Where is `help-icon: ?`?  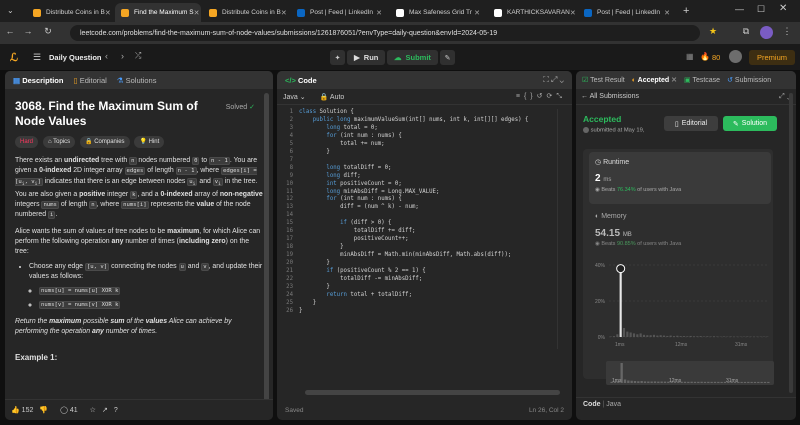 help-icon: ? is located at coordinates (116, 410).